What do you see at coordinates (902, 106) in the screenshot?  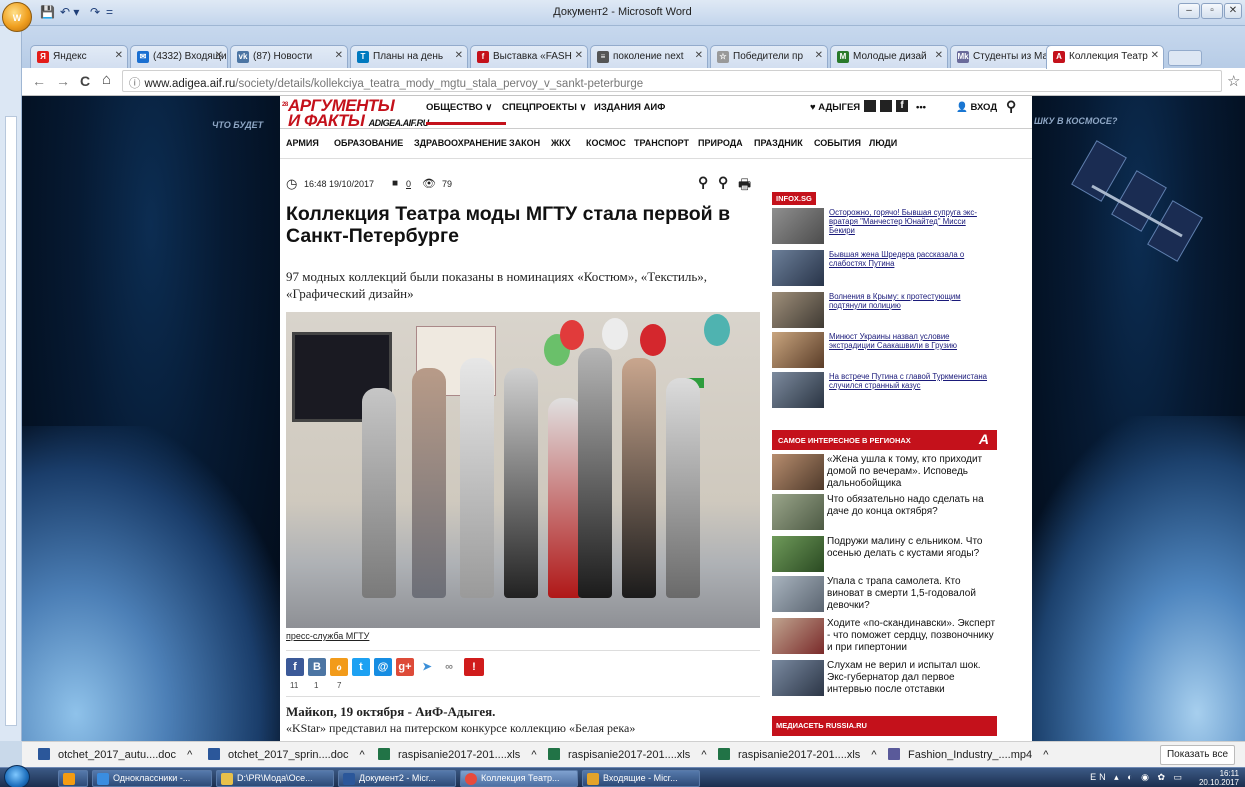 I see `facebook-icon: f` at bounding box center [902, 106].